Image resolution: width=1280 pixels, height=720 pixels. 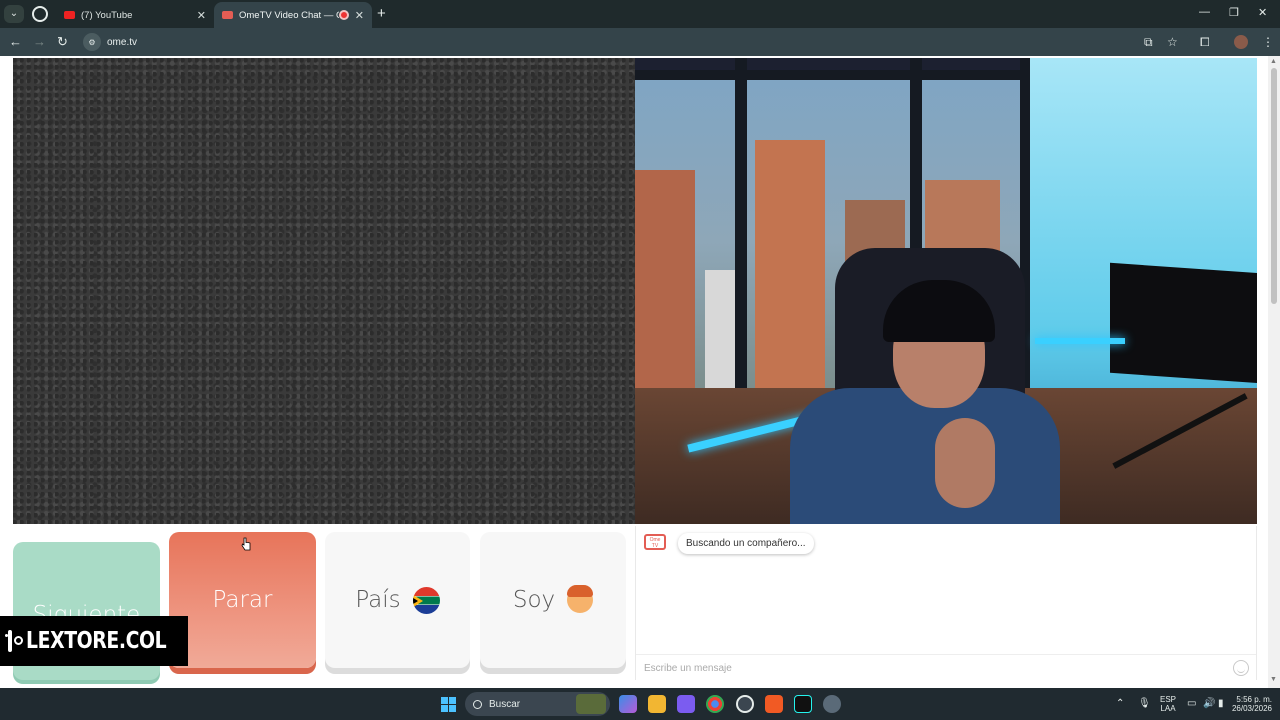 What do you see at coordinates (343, 15) in the screenshot?
I see `recording-icon` at bounding box center [343, 15].